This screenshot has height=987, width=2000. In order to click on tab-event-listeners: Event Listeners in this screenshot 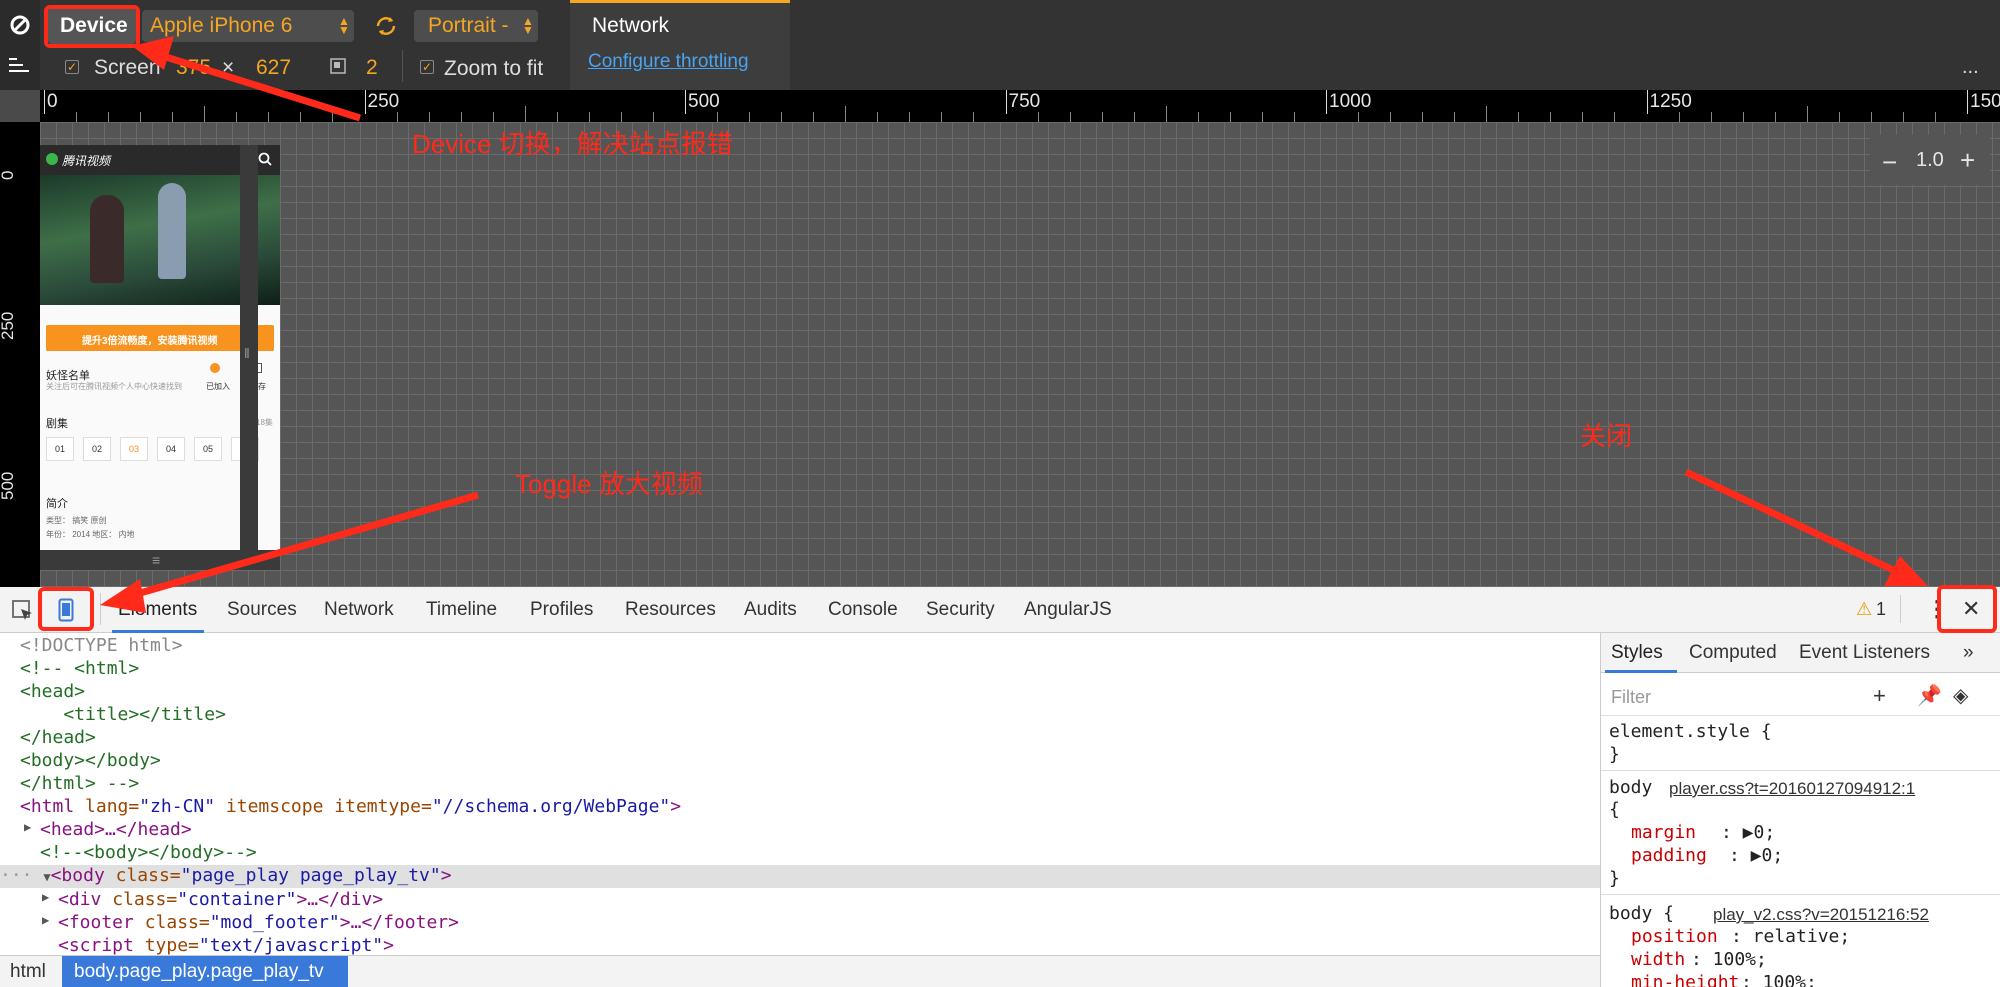, I will do `click(1864, 653)`.